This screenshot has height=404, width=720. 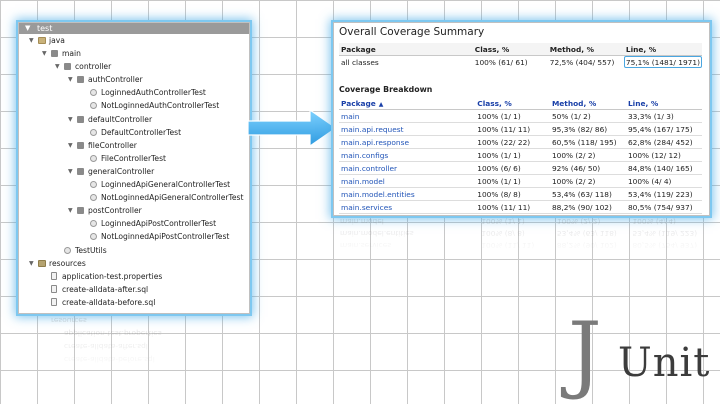 What do you see at coordinates (366, 245) in the screenshot?
I see `reflection-cell: main.services` at bounding box center [366, 245].